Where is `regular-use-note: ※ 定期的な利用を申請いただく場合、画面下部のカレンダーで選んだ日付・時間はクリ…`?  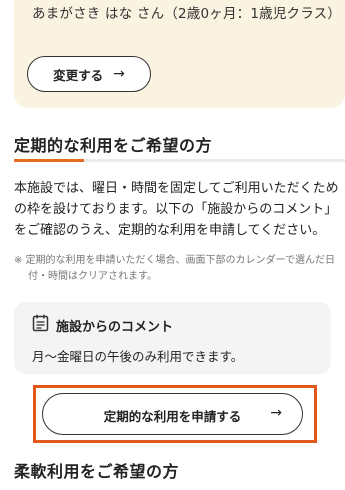 regular-use-note: ※ 定期的な利用を申請いただく場合、画面下部のカレンダーで選んだ日付・時間はクリ… is located at coordinates (174, 268).